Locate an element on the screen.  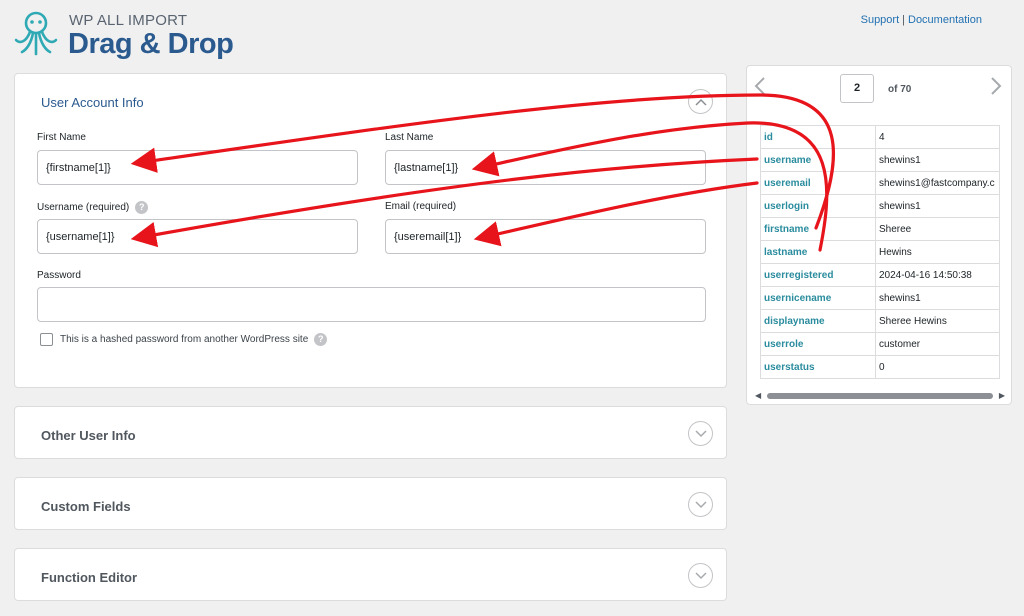
email-field: {useremail[1]} is located at coordinates (545, 236).